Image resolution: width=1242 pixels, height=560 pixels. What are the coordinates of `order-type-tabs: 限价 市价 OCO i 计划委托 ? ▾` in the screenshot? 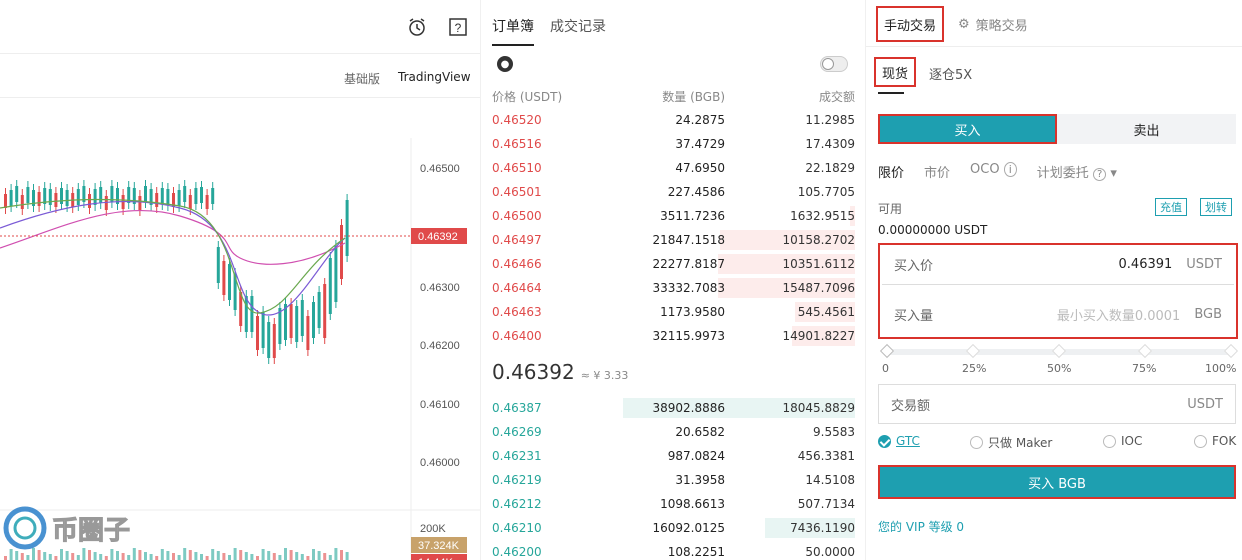 It's located at (997, 171).